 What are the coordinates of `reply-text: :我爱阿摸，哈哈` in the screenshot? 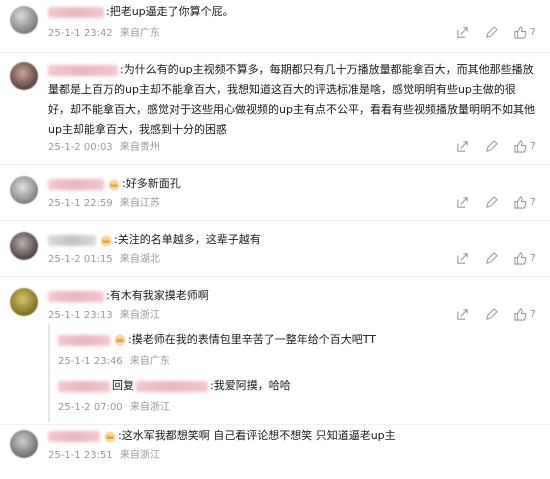 It's located at (250, 385).